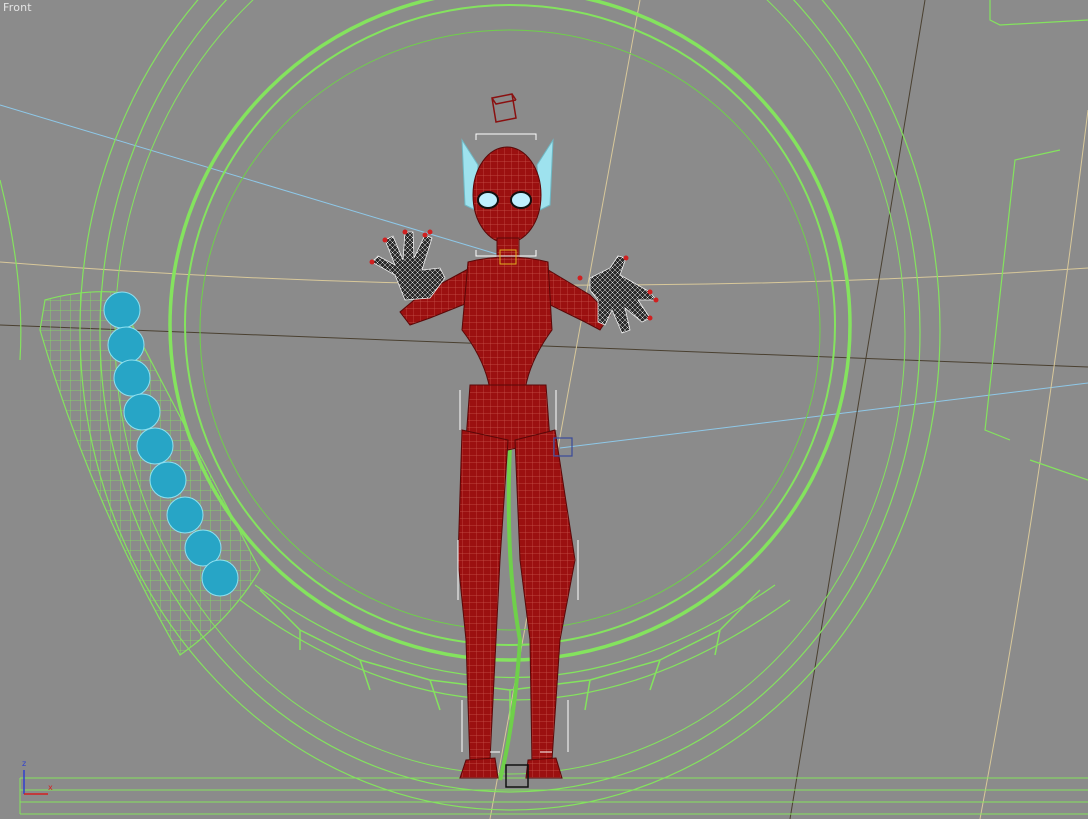  I want to click on head-helper-box, so click(504, 108).